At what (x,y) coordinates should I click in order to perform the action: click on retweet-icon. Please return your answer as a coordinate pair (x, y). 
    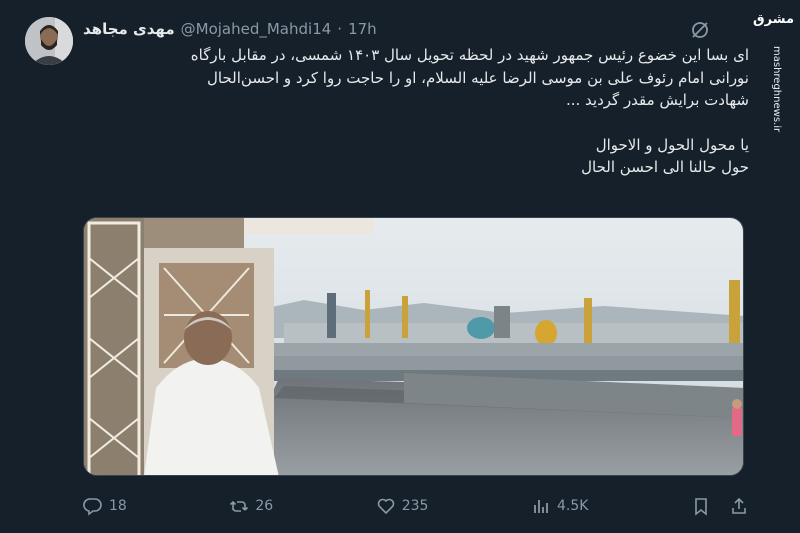
    Looking at the image, I should click on (239, 506).